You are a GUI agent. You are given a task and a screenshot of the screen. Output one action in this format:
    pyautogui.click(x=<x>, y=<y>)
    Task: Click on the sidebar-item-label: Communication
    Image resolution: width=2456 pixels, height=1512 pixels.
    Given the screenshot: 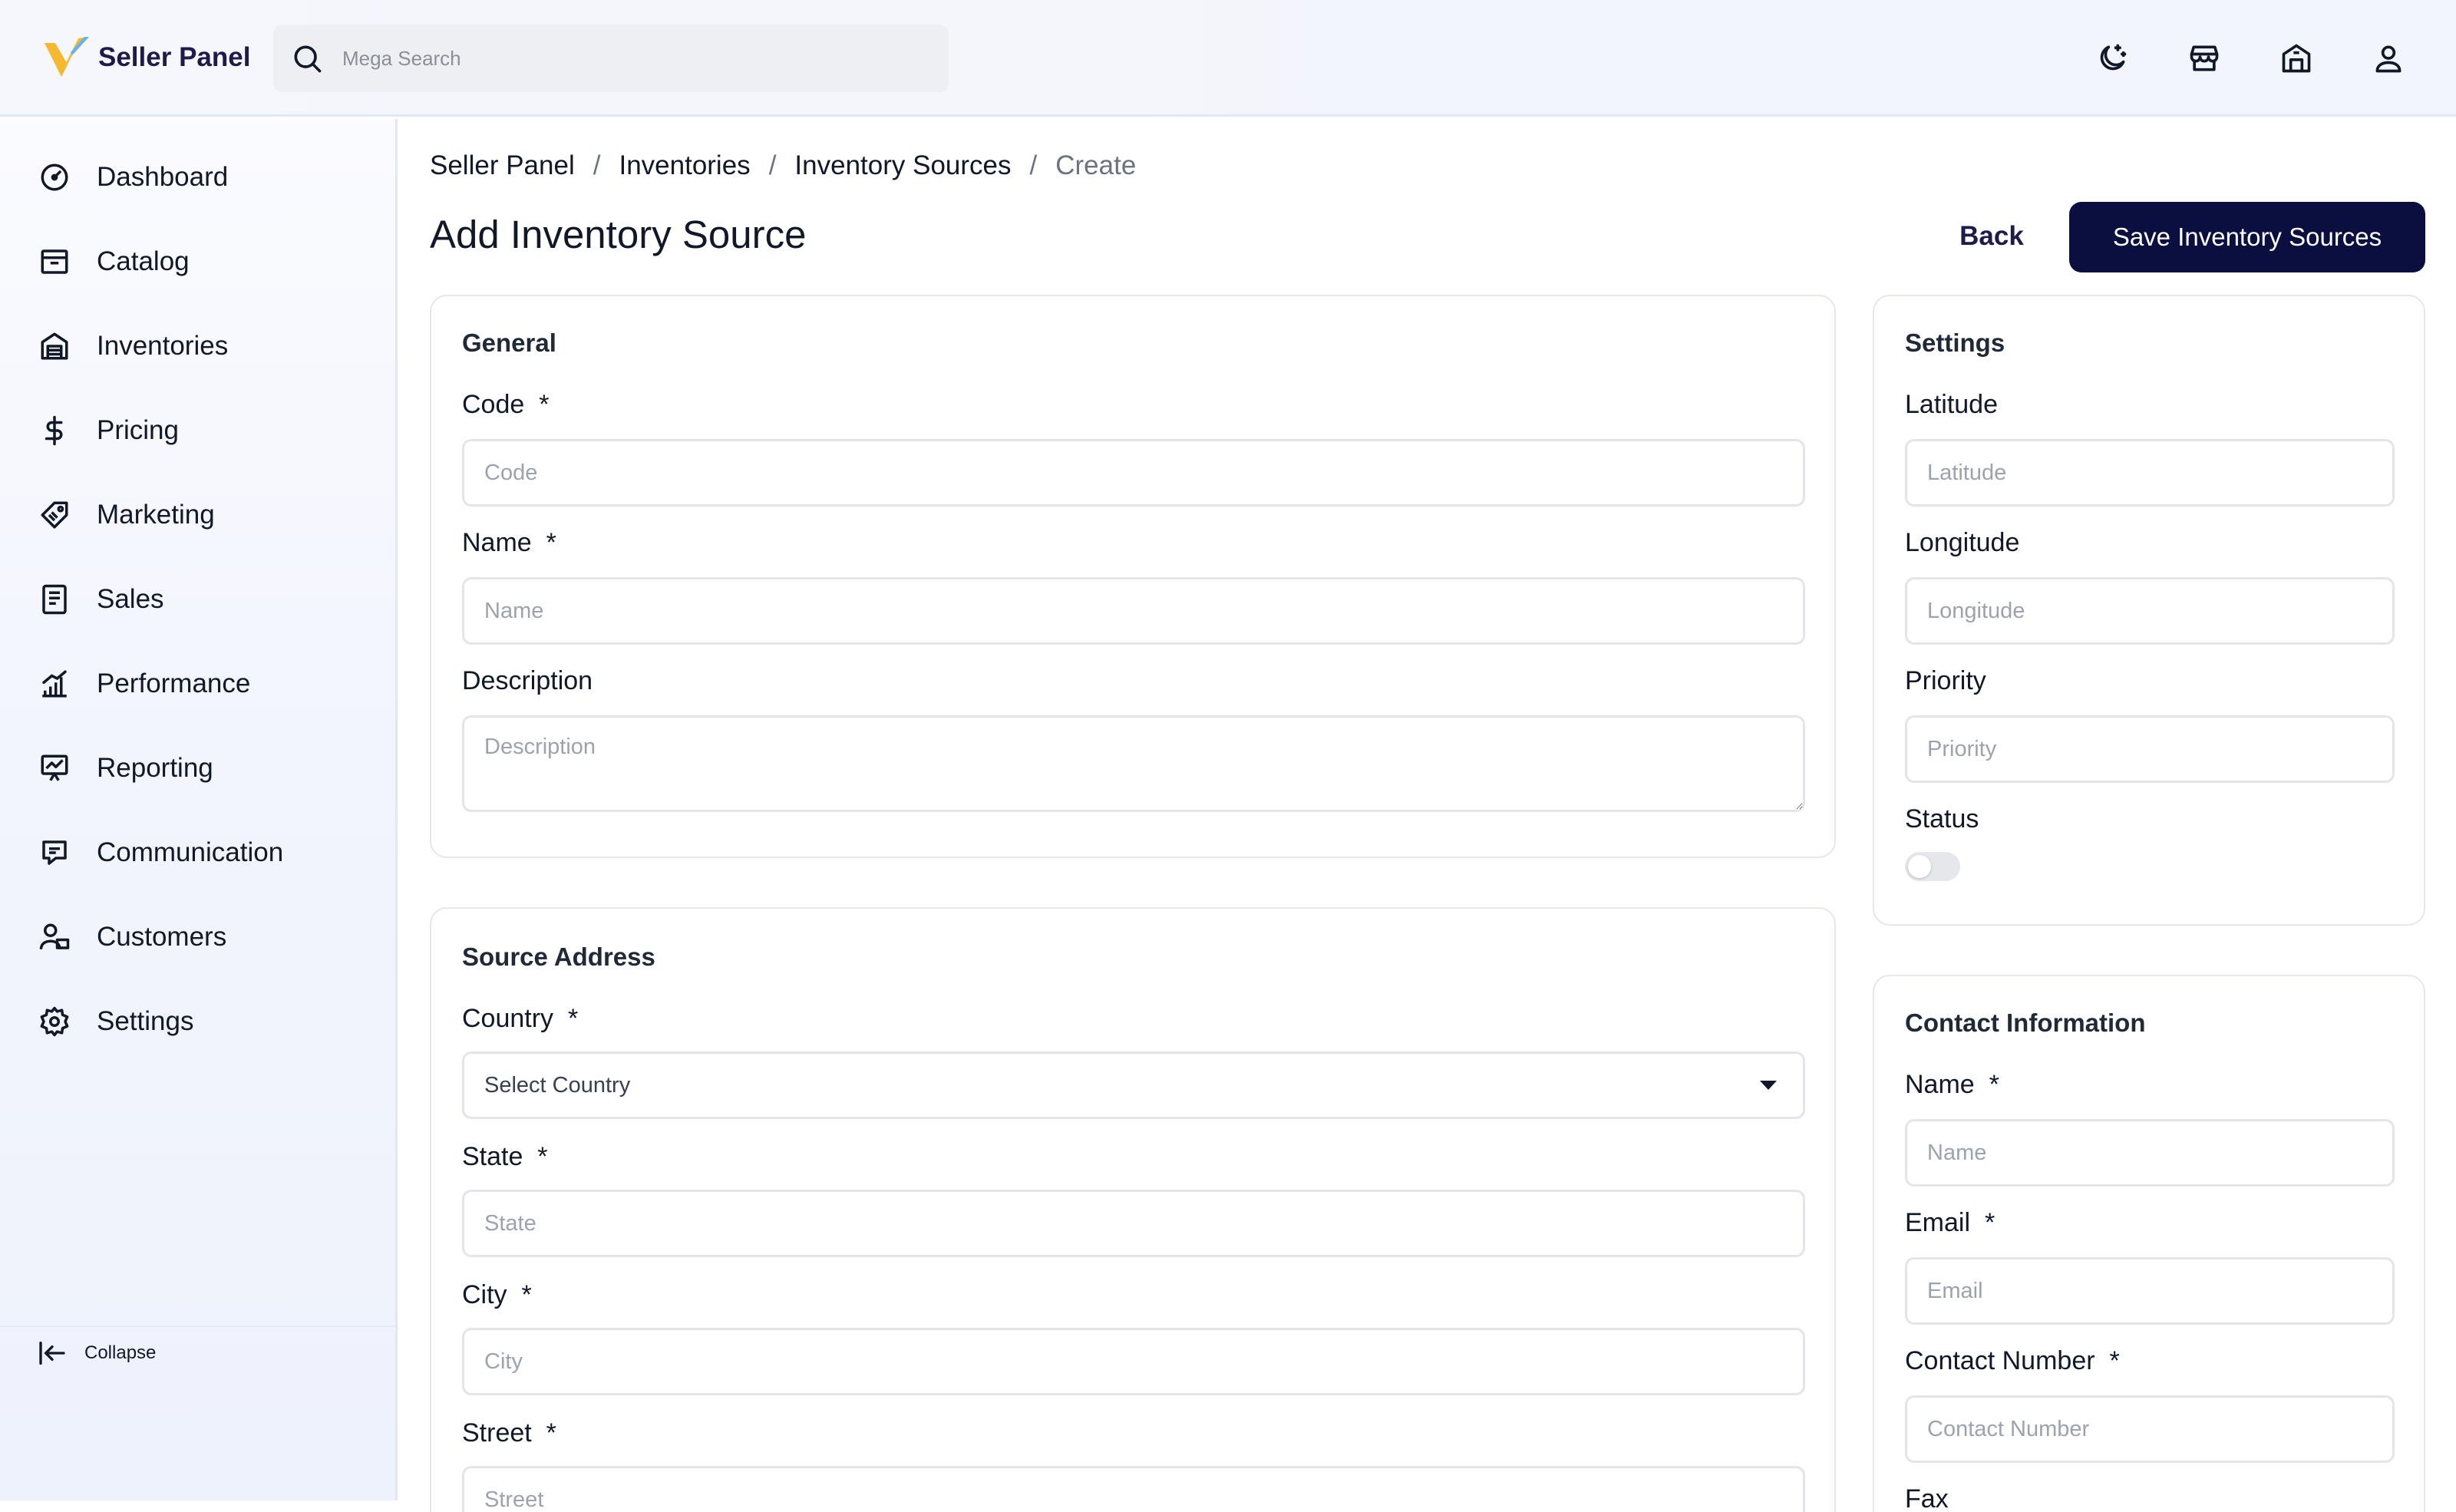 What is the action you would take?
    pyautogui.click(x=190, y=852)
    